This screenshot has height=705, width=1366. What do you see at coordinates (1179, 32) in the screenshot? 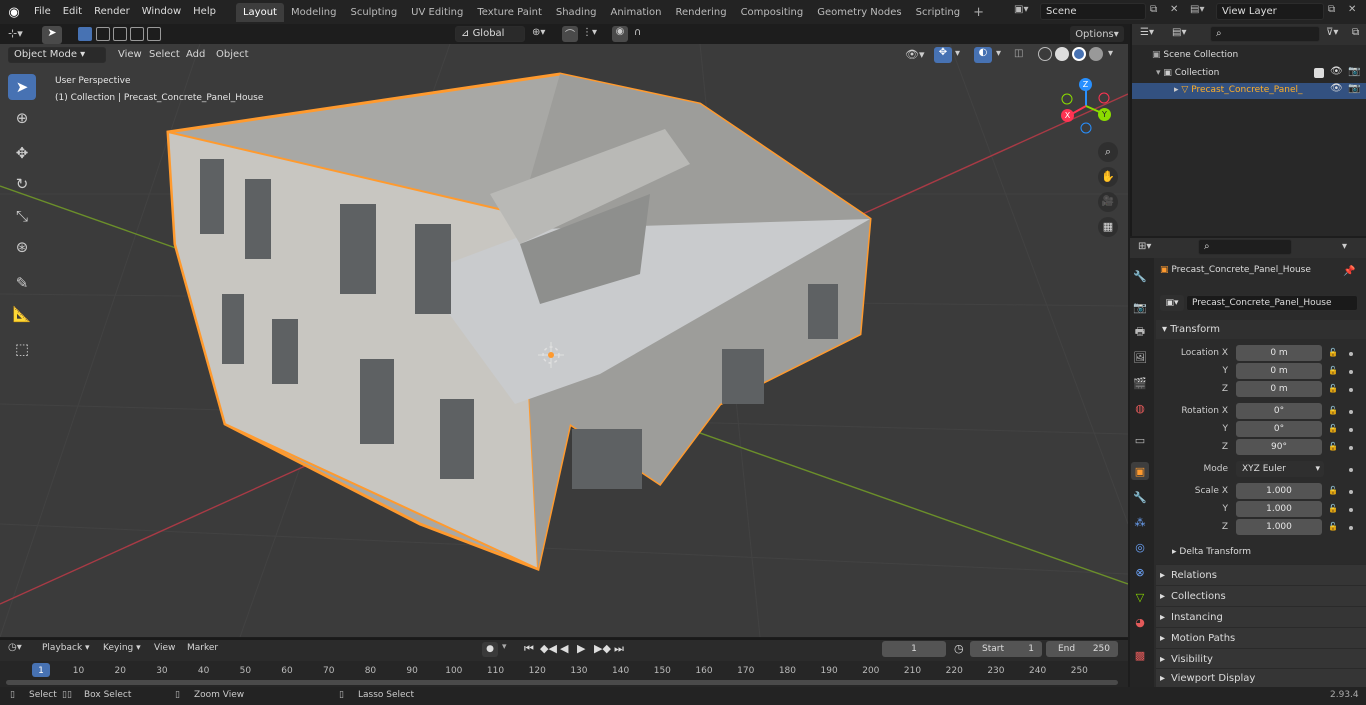
I see `outliner-display-mode-icon: ▤▾` at bounding box center [1179, 32].